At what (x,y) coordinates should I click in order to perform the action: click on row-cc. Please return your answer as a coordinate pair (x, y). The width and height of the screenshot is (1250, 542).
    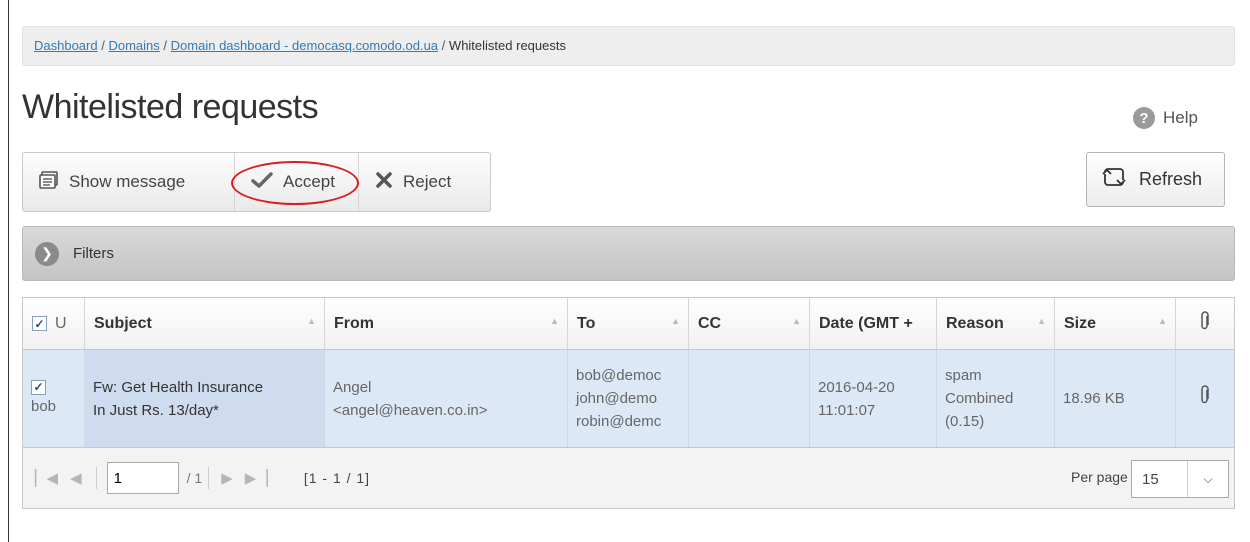
    Looking at the image, I should click on (749, 398).